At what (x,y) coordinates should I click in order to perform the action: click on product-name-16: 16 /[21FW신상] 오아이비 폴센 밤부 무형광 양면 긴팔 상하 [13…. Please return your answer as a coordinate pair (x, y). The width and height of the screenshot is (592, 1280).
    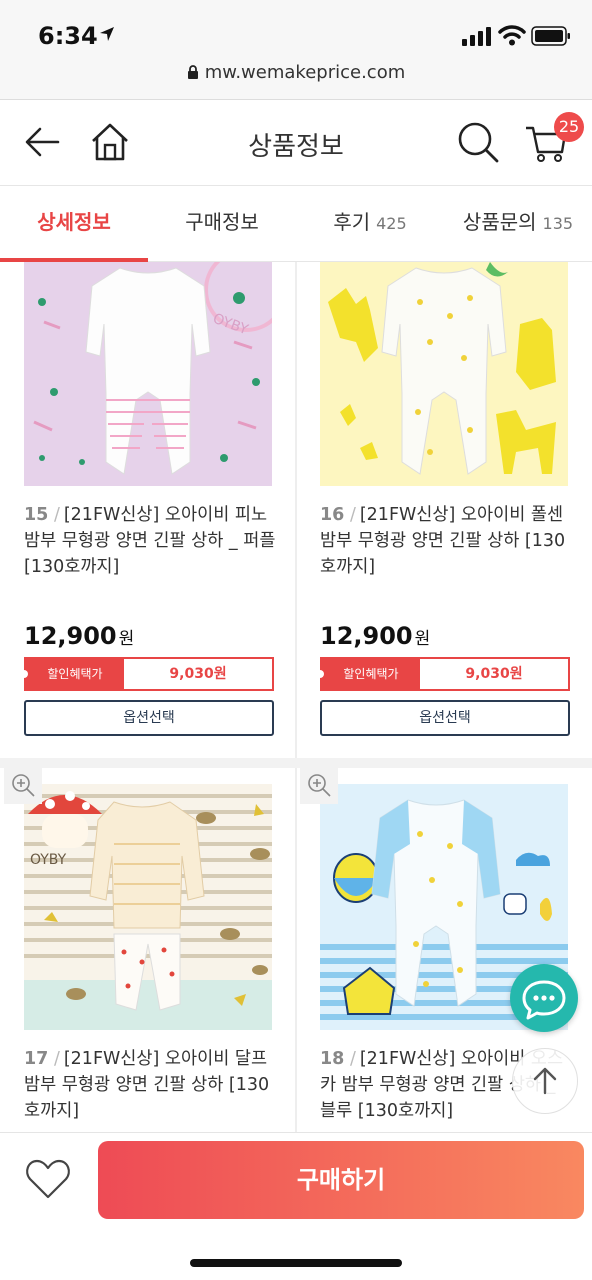
    Looking at the image, I should click on (448, 541).